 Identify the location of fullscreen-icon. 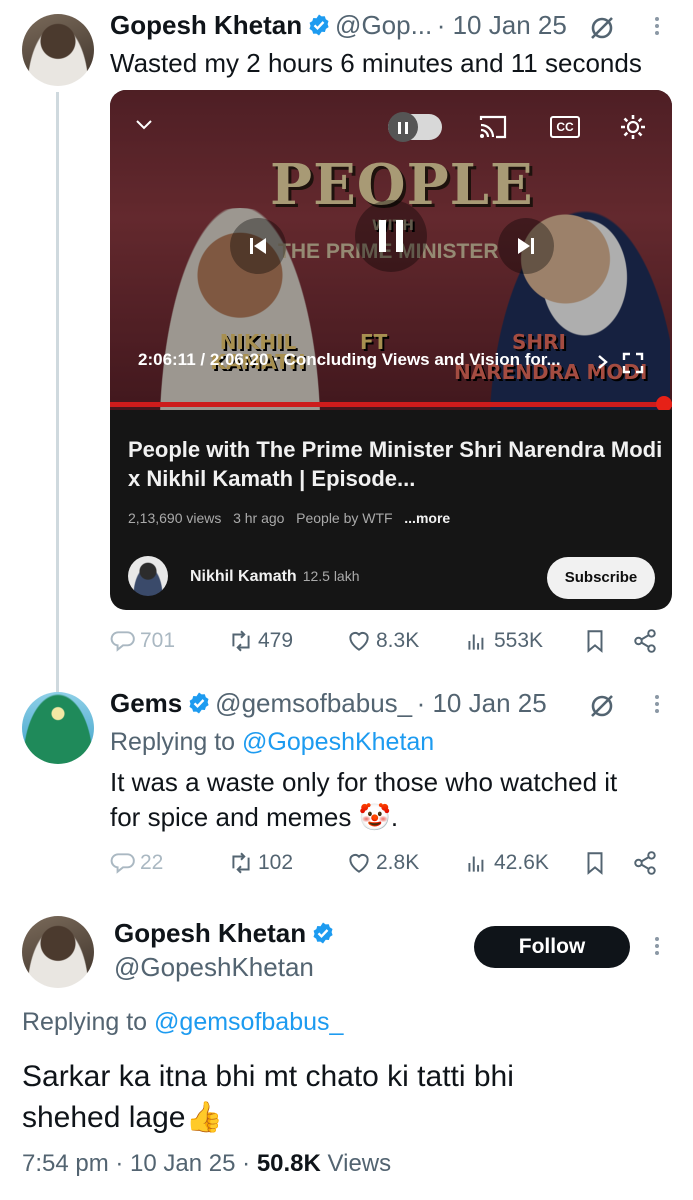
(633, 363).